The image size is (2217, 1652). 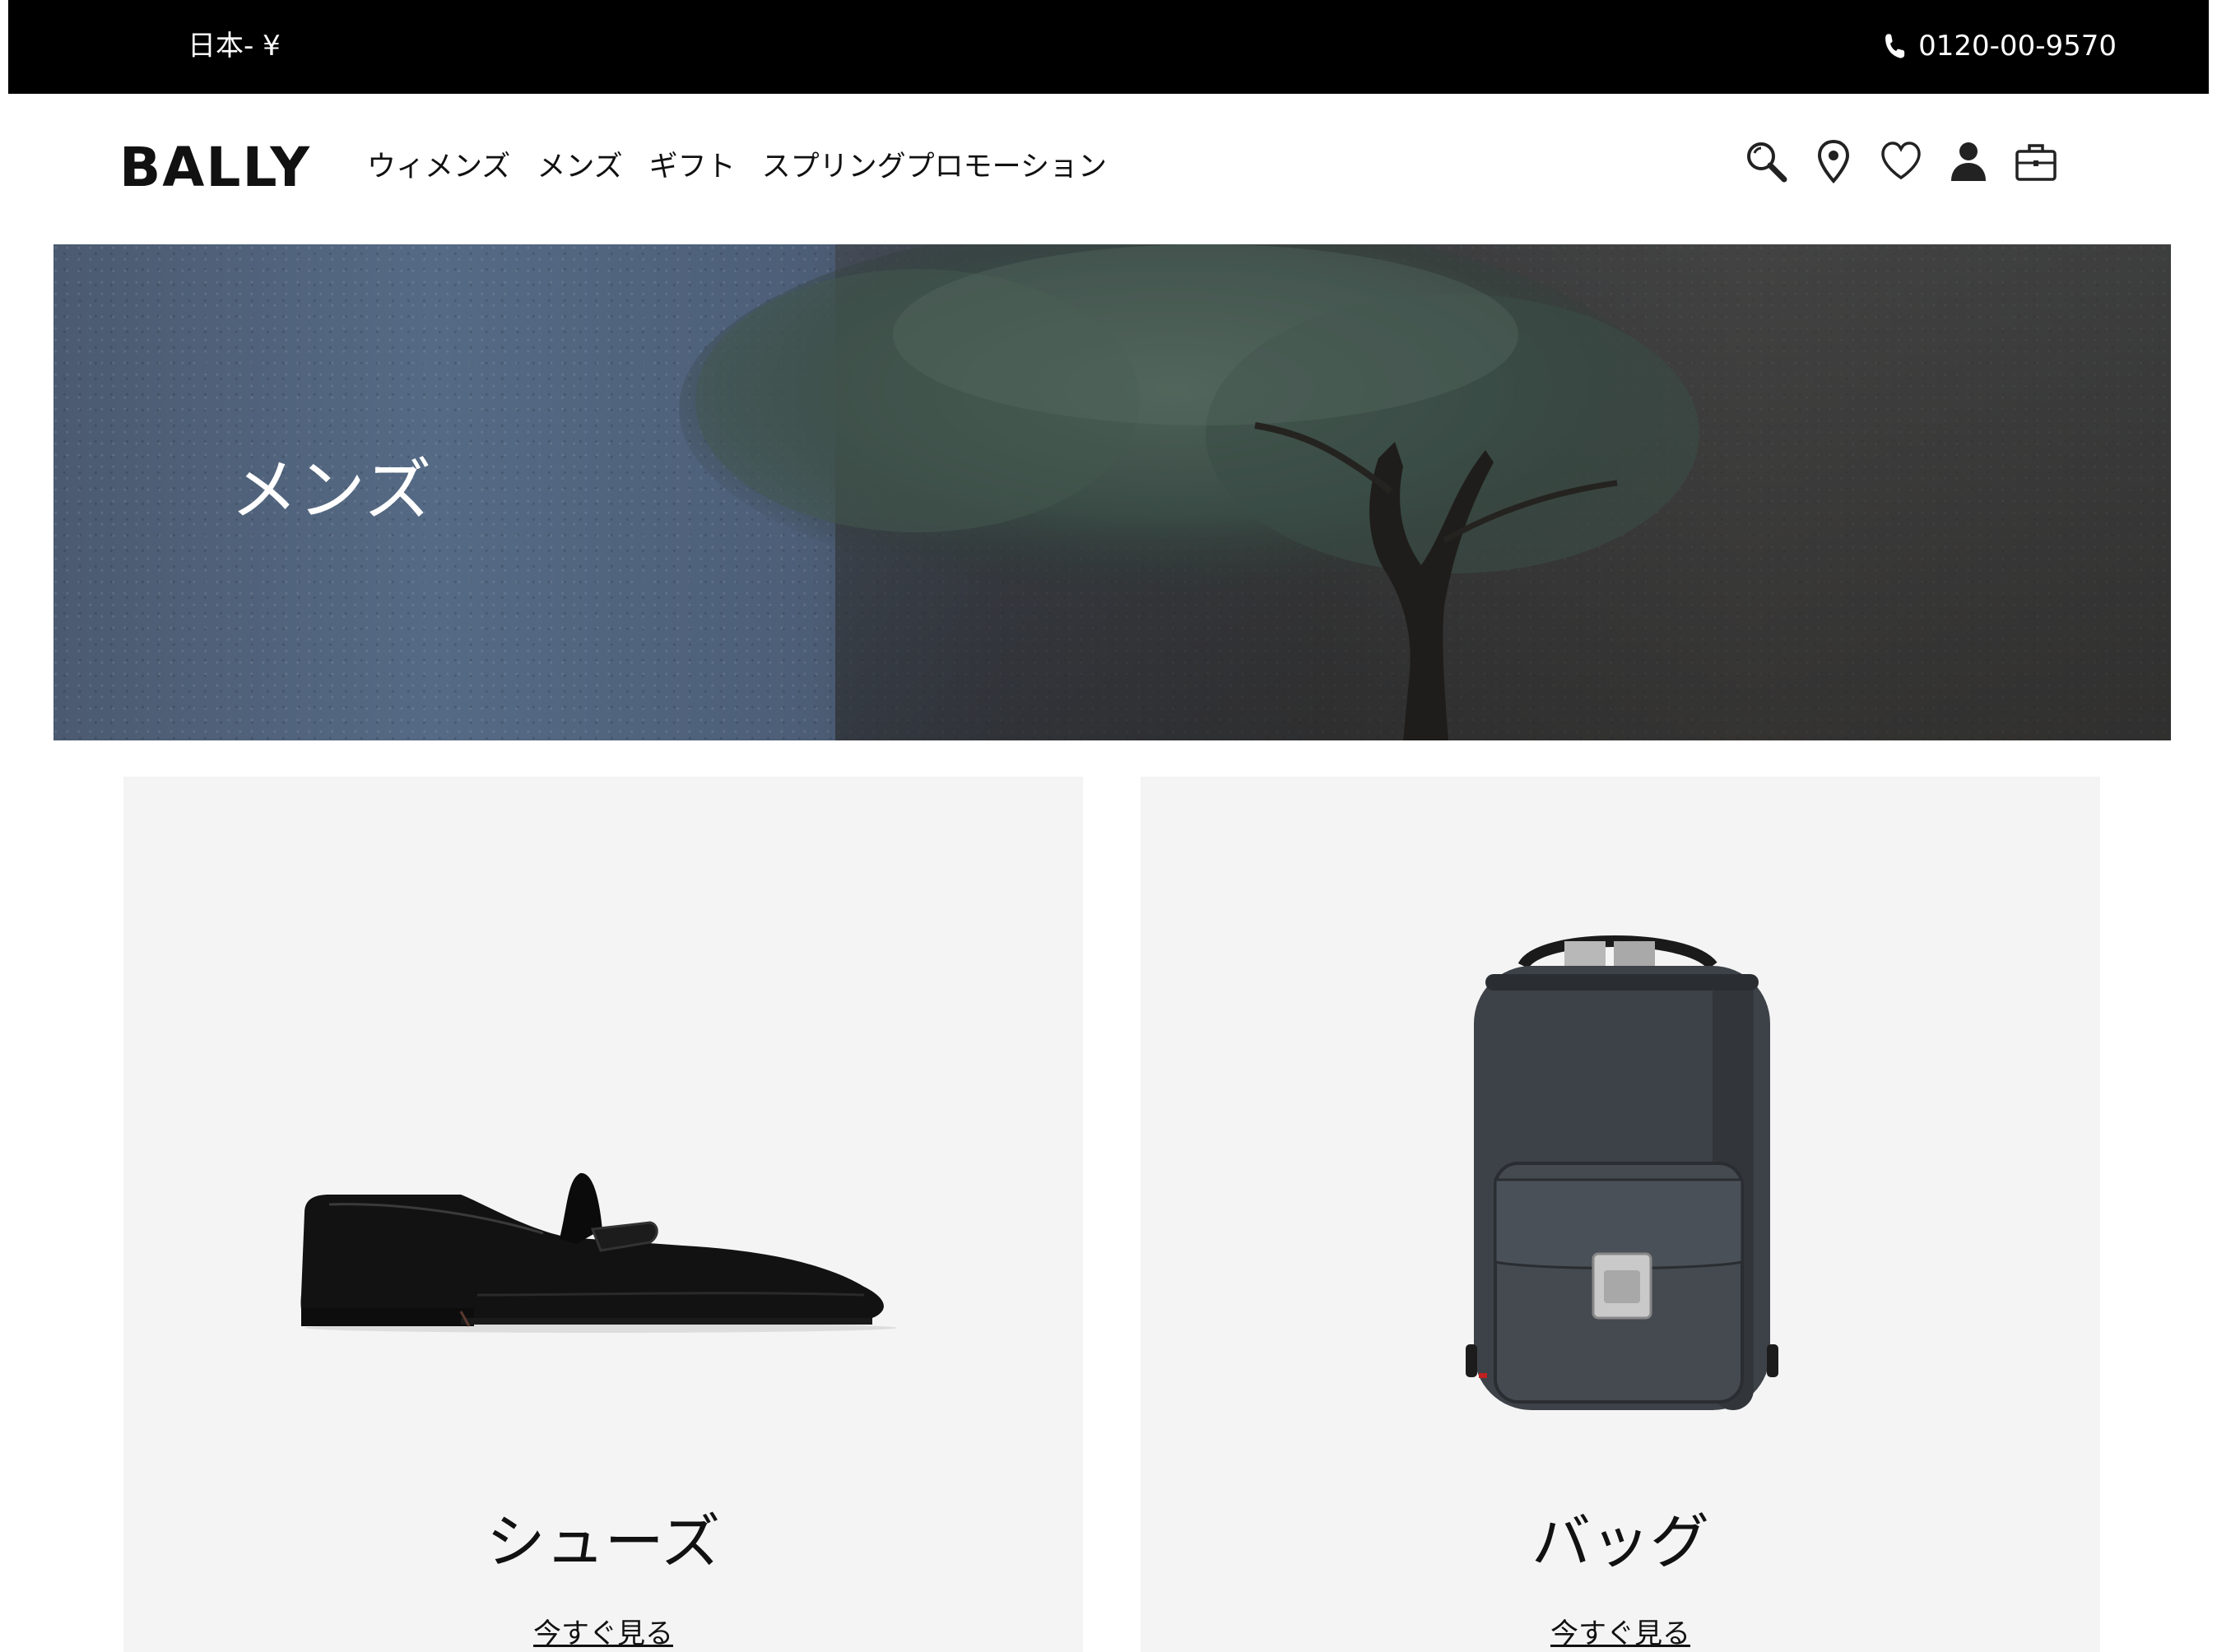 I want to click on phone-icon, so click(x=1895, y=46).